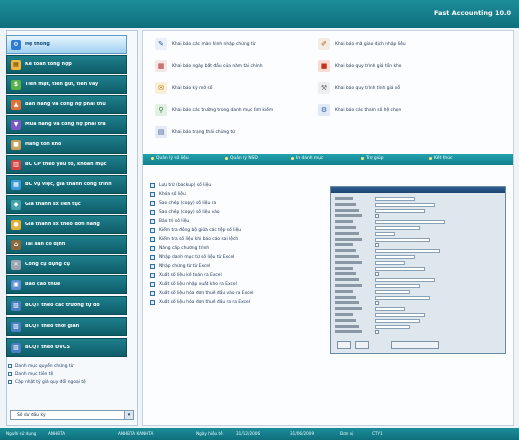  What do you see at coordinates (235, 203) in the screenshot?
I see `function-item: Sao chép (copy) số liệu ra` at bounding box center [235, 203].